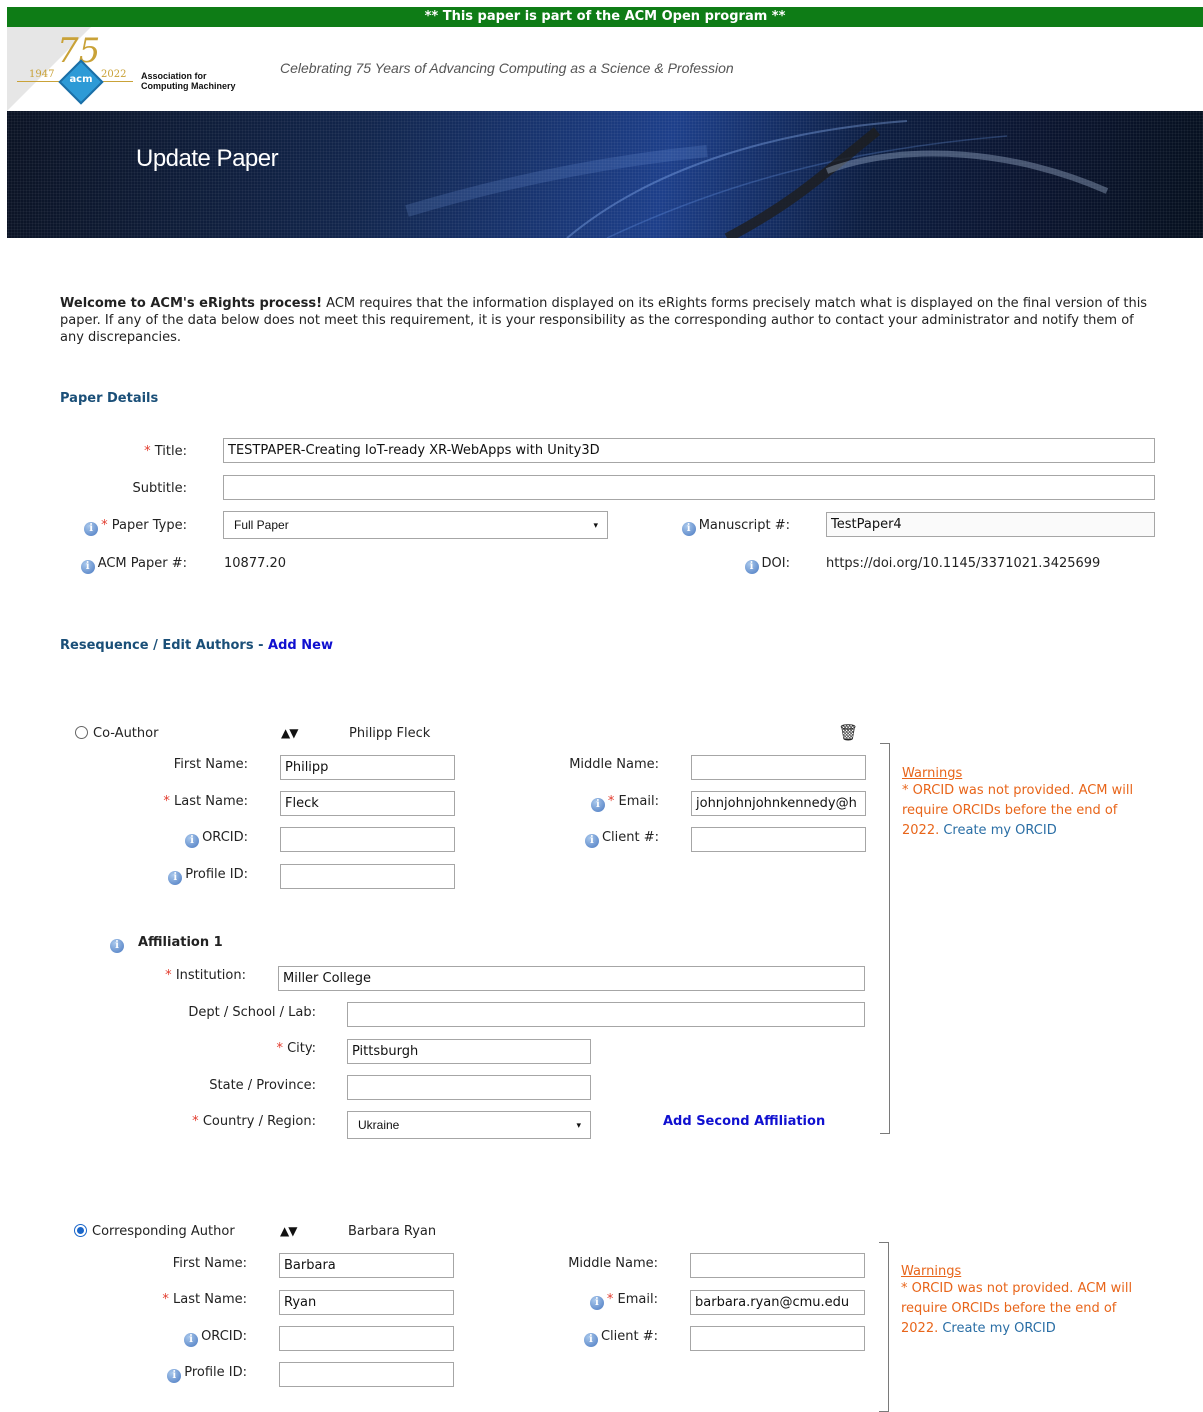  What do you see at coordinates (180, 942) in the screenshot?
I see `author-1-affiliation-heading-text: Affiliation 1` at bounding box center [180, 942].